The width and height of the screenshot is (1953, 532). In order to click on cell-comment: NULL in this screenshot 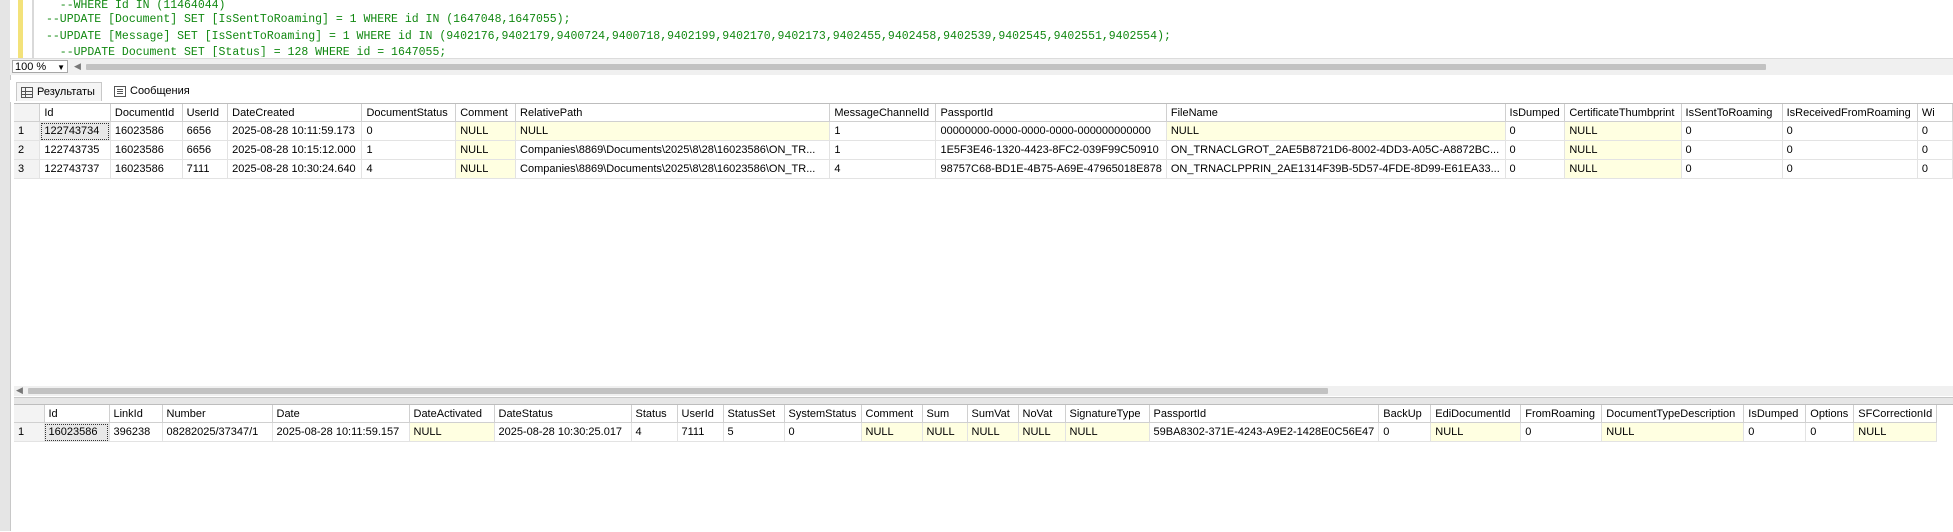, I will do `click(486, 169)`.